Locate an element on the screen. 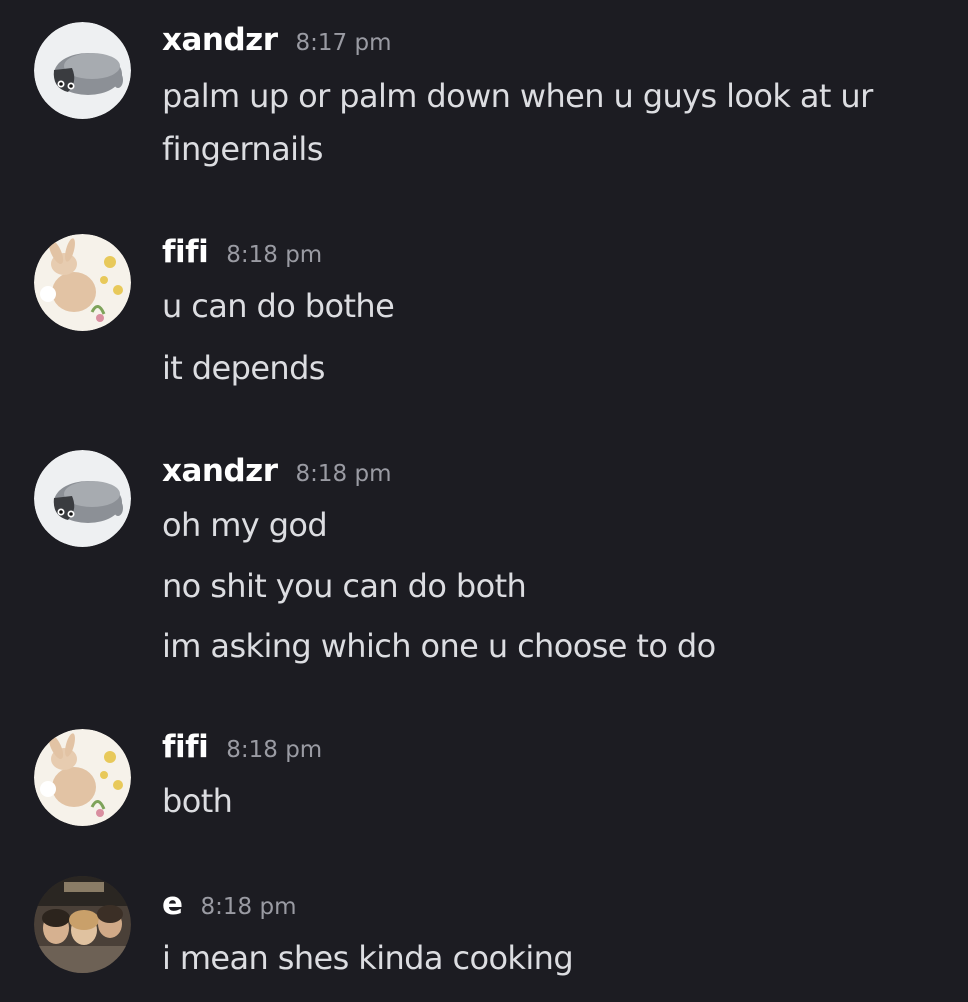  message-text: u can do bothe is located at coordinates (278, 306).